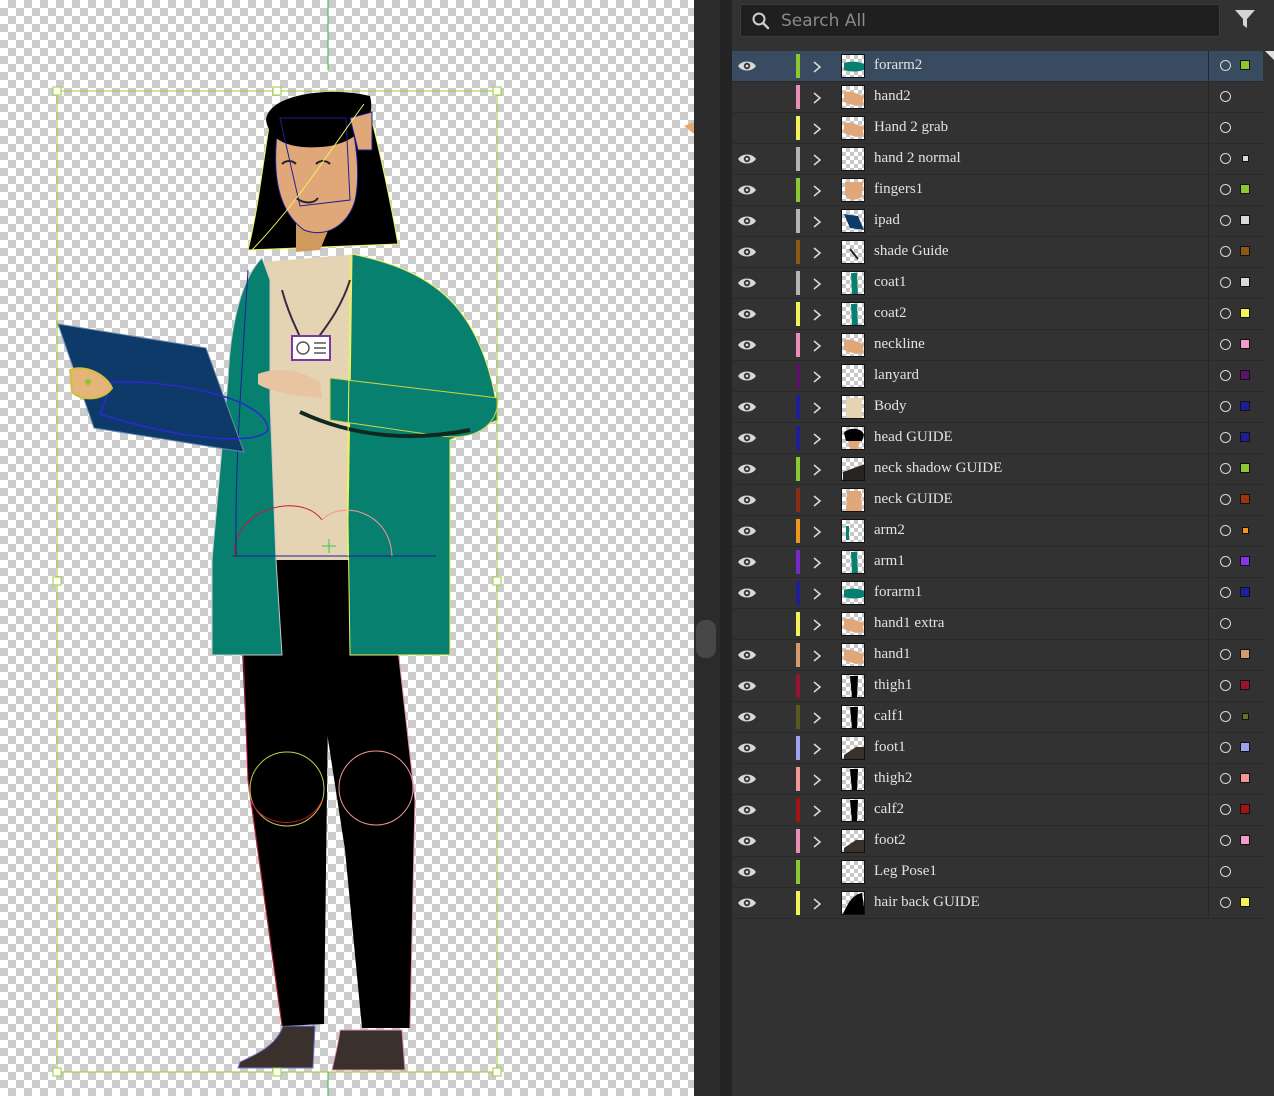 Image resolution: width=1274 pixels, height=1096 pixels. Describe the element at coordinates (997, 190) in the screenshot. I see `layer-row-fingers1: fingers1` at that location.